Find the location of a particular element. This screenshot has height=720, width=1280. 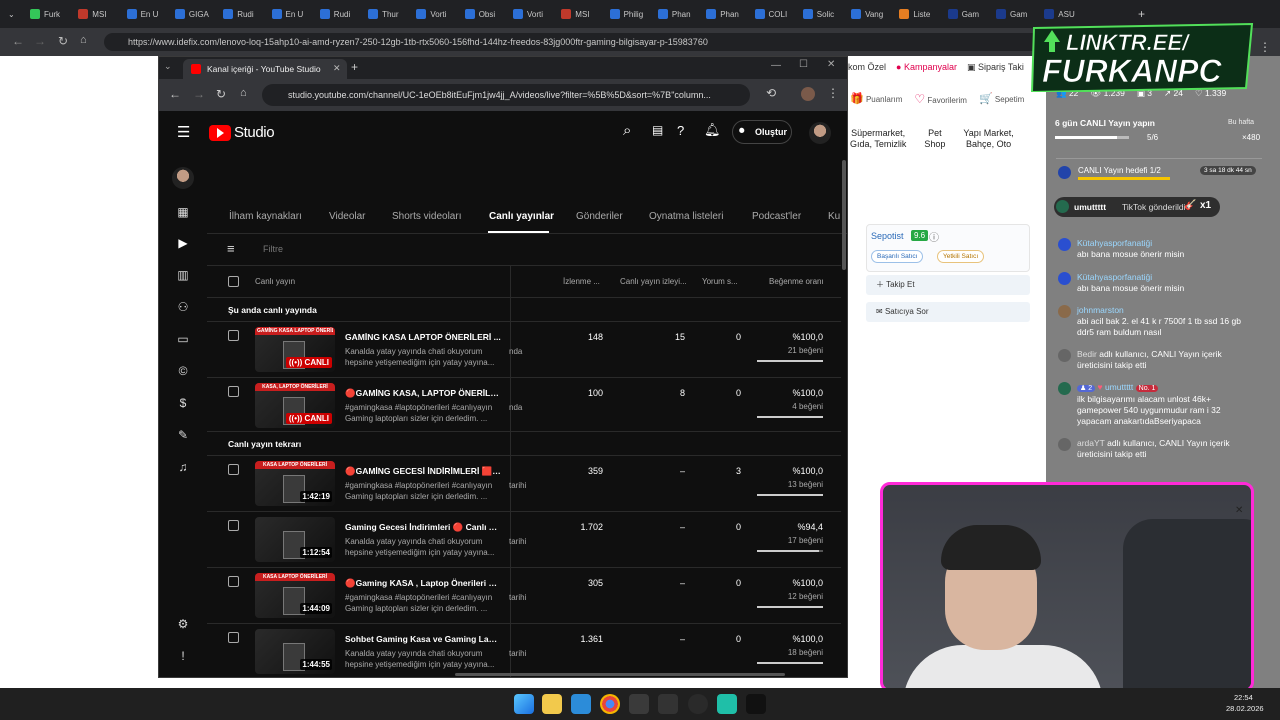

hamburger-menu-icon: ☰ is located at coordinates (183, 132).